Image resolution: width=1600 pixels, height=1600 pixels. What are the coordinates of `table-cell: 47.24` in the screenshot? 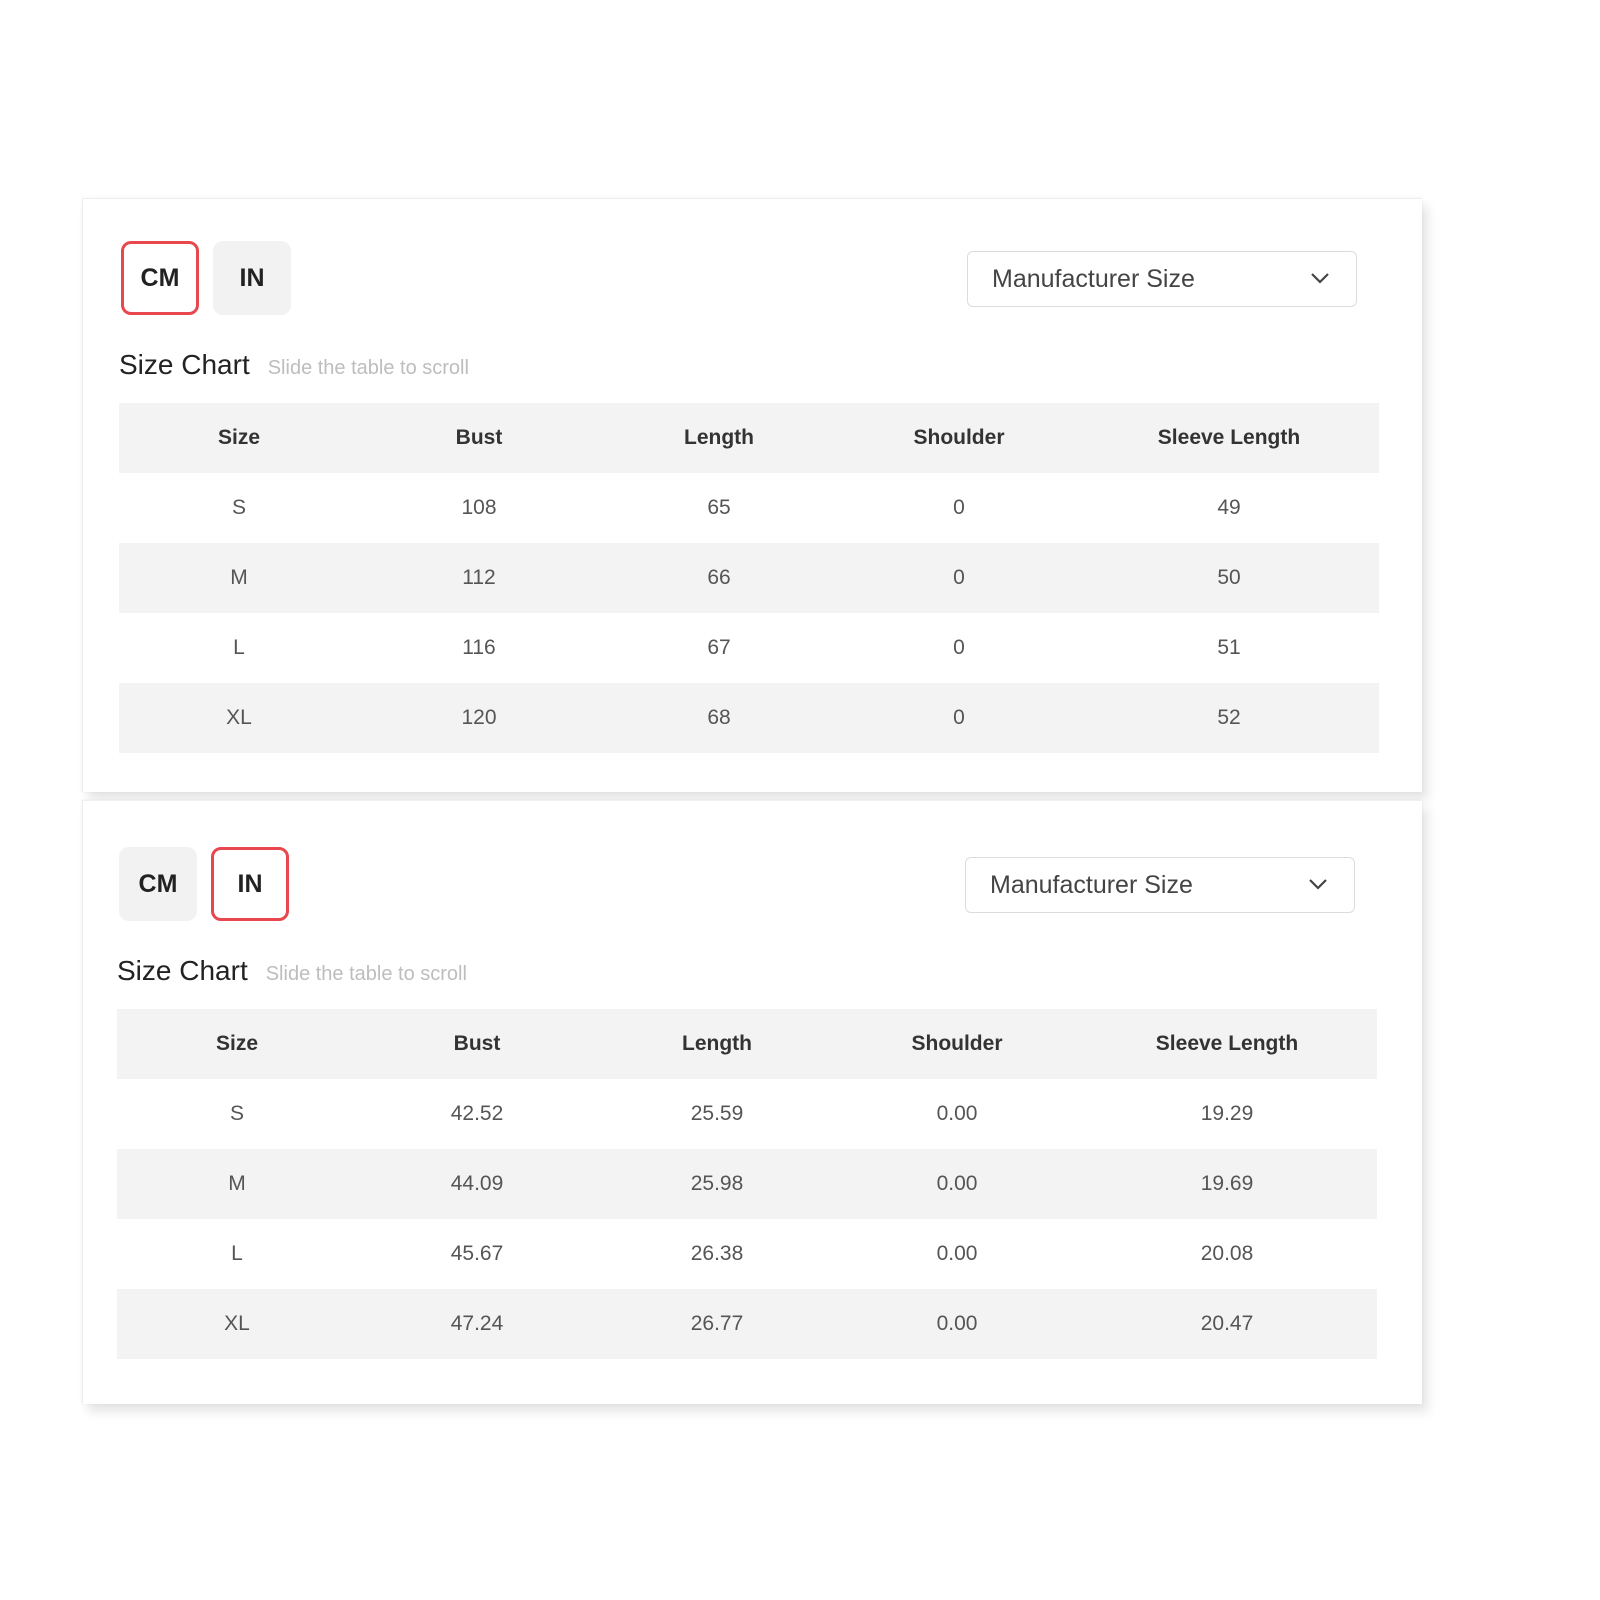 It's located at (477, 1324).